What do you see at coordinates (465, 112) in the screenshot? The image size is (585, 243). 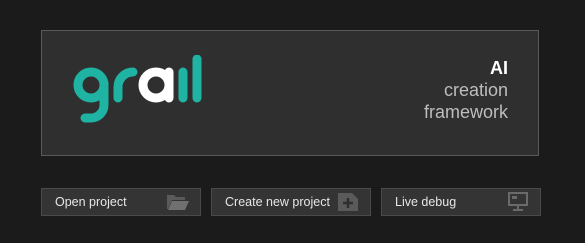 I see `tagline-framework: framework` at bounding box center [465, 112].